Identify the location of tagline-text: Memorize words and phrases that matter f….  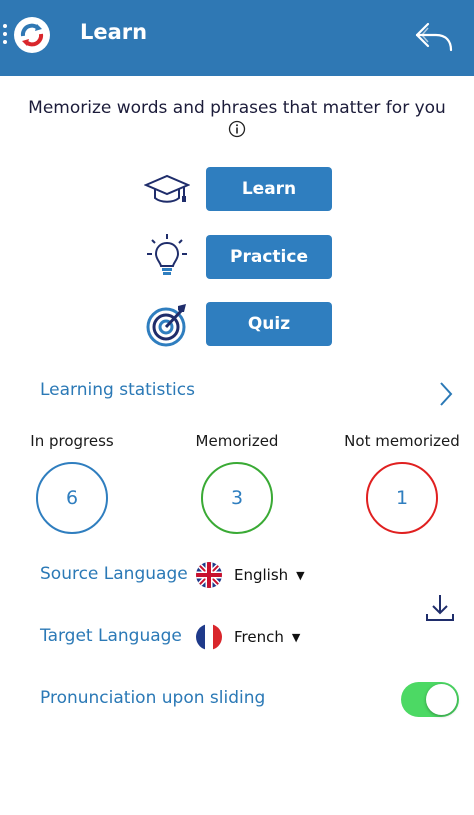
(237, 108).